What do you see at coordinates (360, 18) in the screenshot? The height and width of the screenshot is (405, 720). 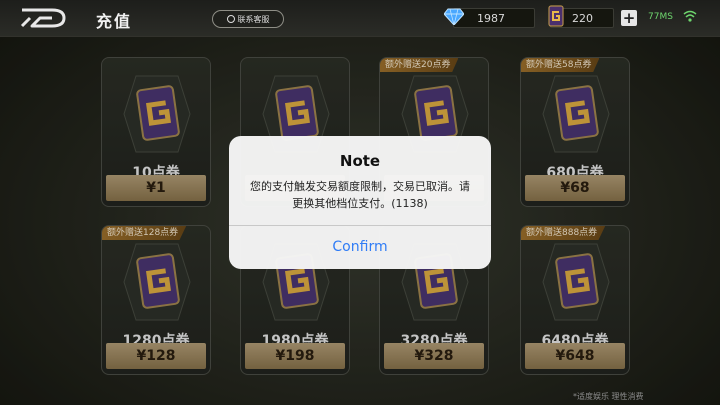 I see `top-bar: 充值 联系客服 1987 220 + 77MS` at bounding box center [360, 18].